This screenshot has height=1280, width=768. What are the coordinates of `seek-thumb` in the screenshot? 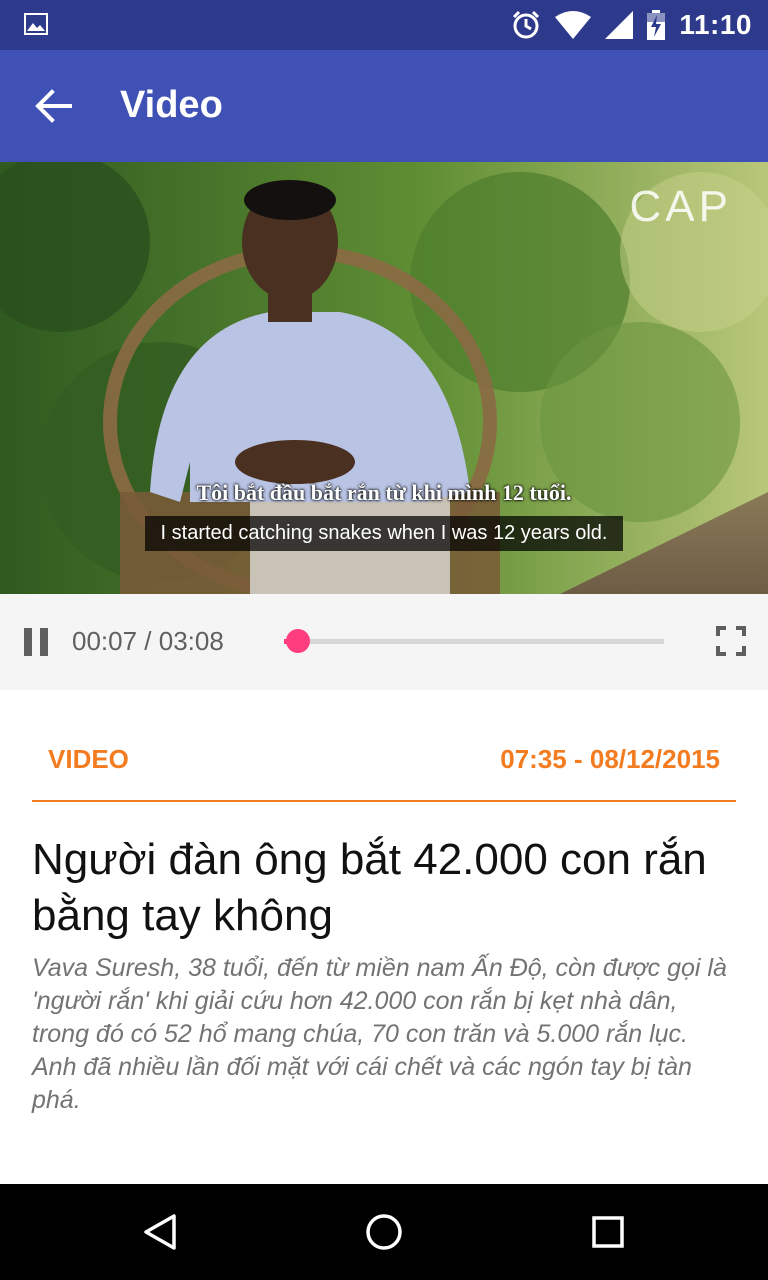 It's located at (298, 641).